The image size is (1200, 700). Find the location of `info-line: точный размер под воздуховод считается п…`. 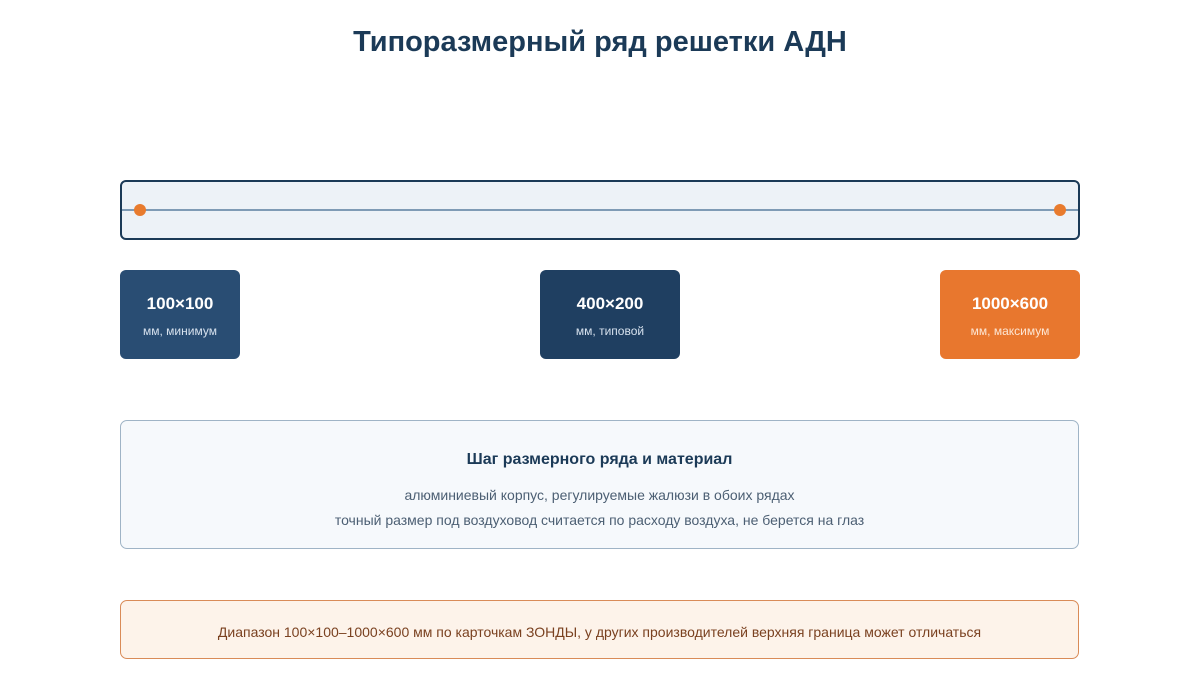

info-line: точный размер под воздуховод считается п… is located at coordinates (599, 520).